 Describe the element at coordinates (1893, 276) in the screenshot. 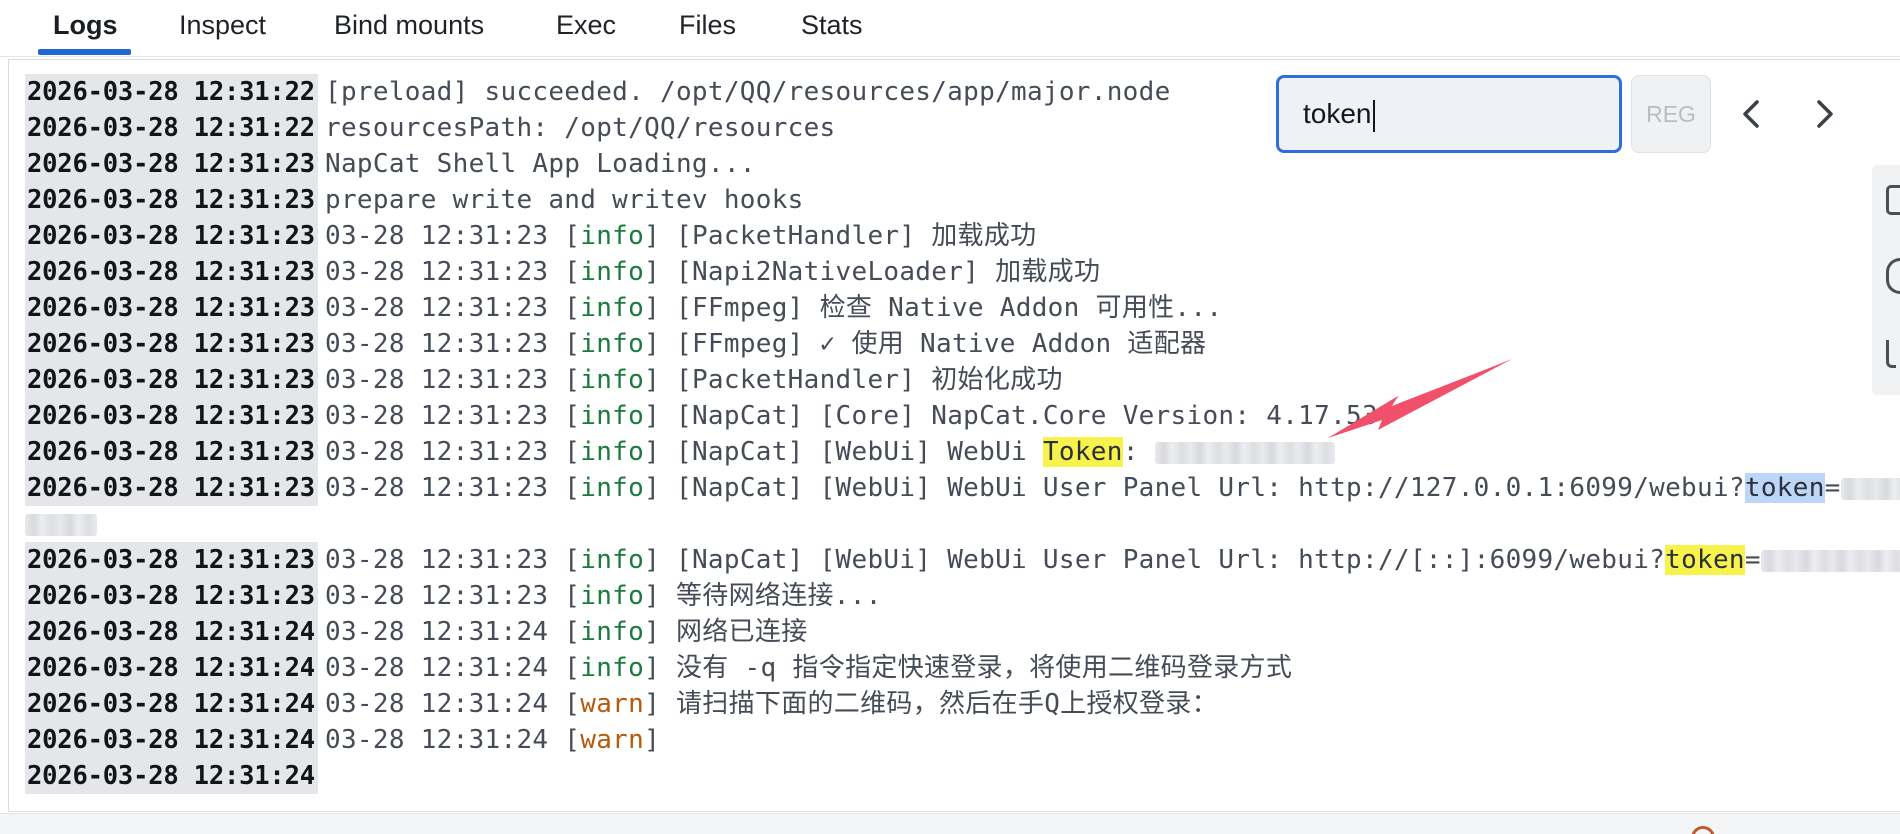

I see `clock-icon` at that location.